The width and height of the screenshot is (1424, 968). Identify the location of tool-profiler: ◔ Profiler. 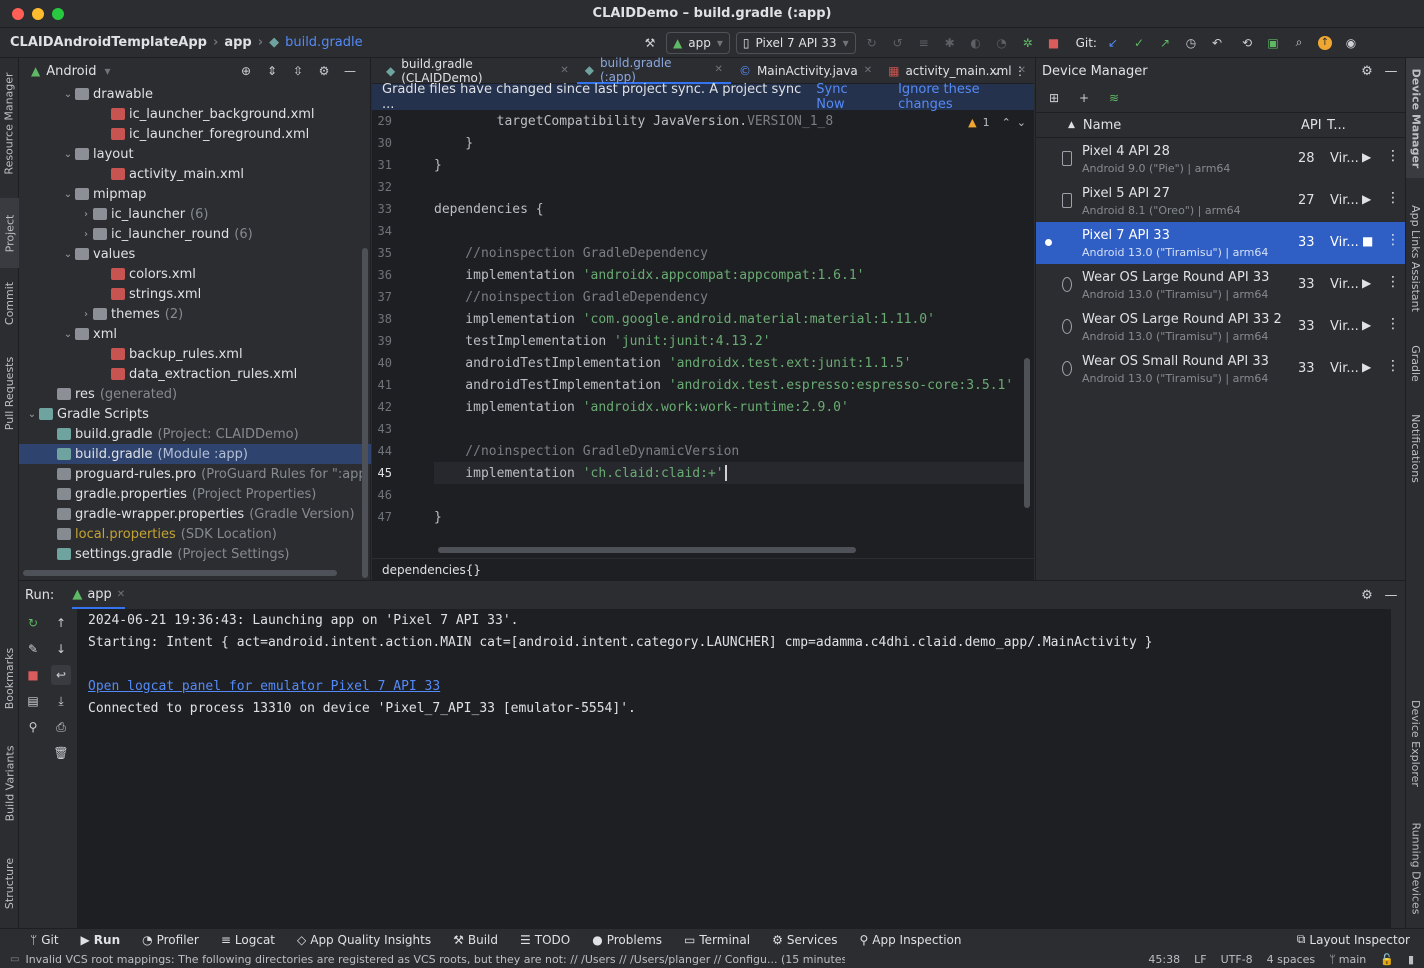
(170, 940).